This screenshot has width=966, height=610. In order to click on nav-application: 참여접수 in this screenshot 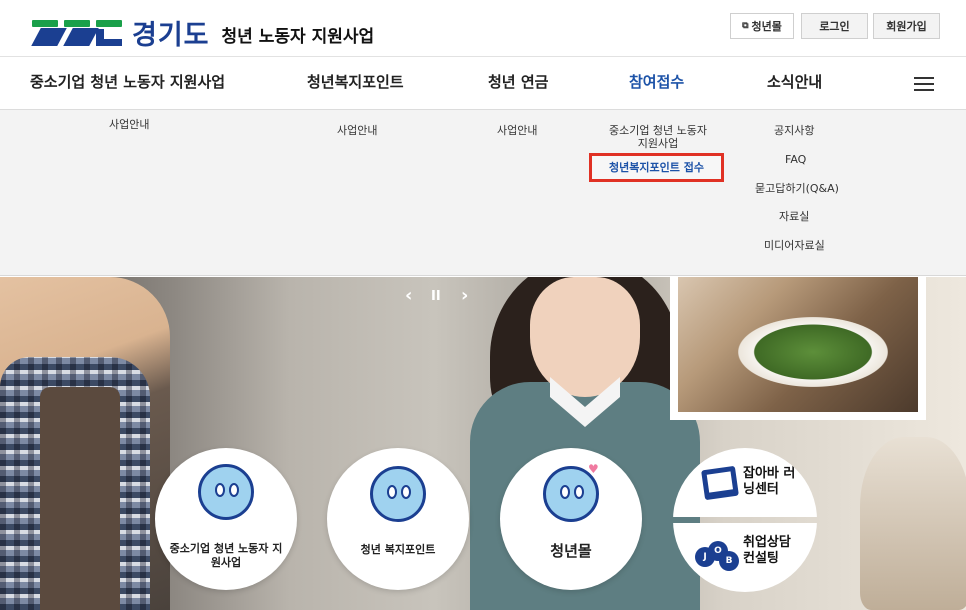, I will do `click(656, 81)`.